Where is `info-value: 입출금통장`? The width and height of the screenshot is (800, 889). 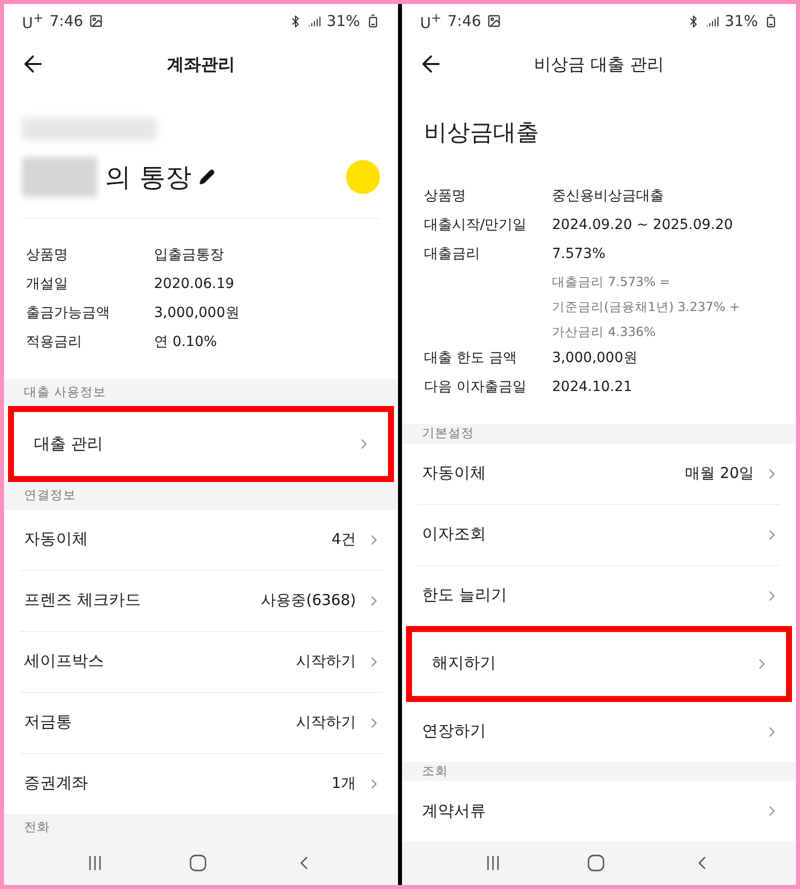
info-value: 입출금통장 is located at coordinates (189, 255).